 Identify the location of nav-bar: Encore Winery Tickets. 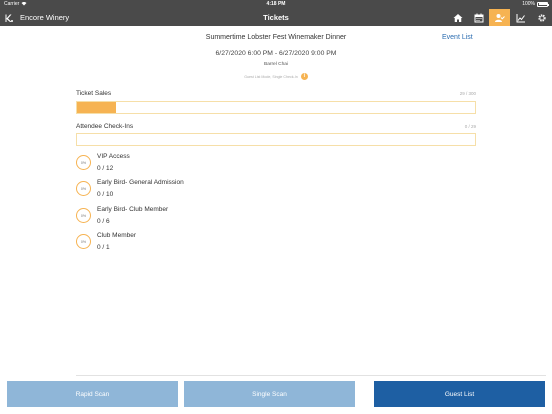
(276, 17).